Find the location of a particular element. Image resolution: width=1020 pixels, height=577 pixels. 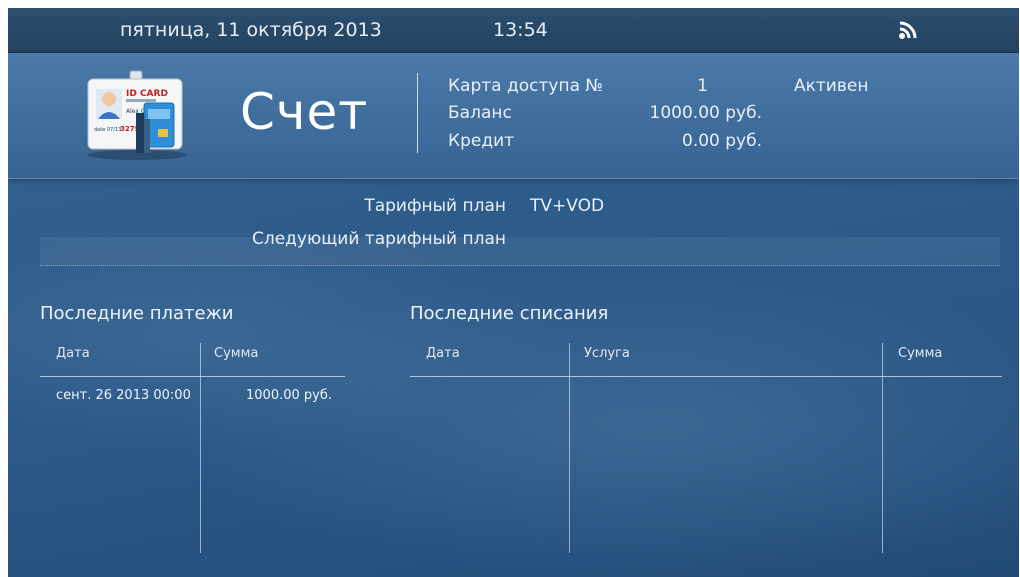

credit-label: Кредит is located at coordinates (481, 141).